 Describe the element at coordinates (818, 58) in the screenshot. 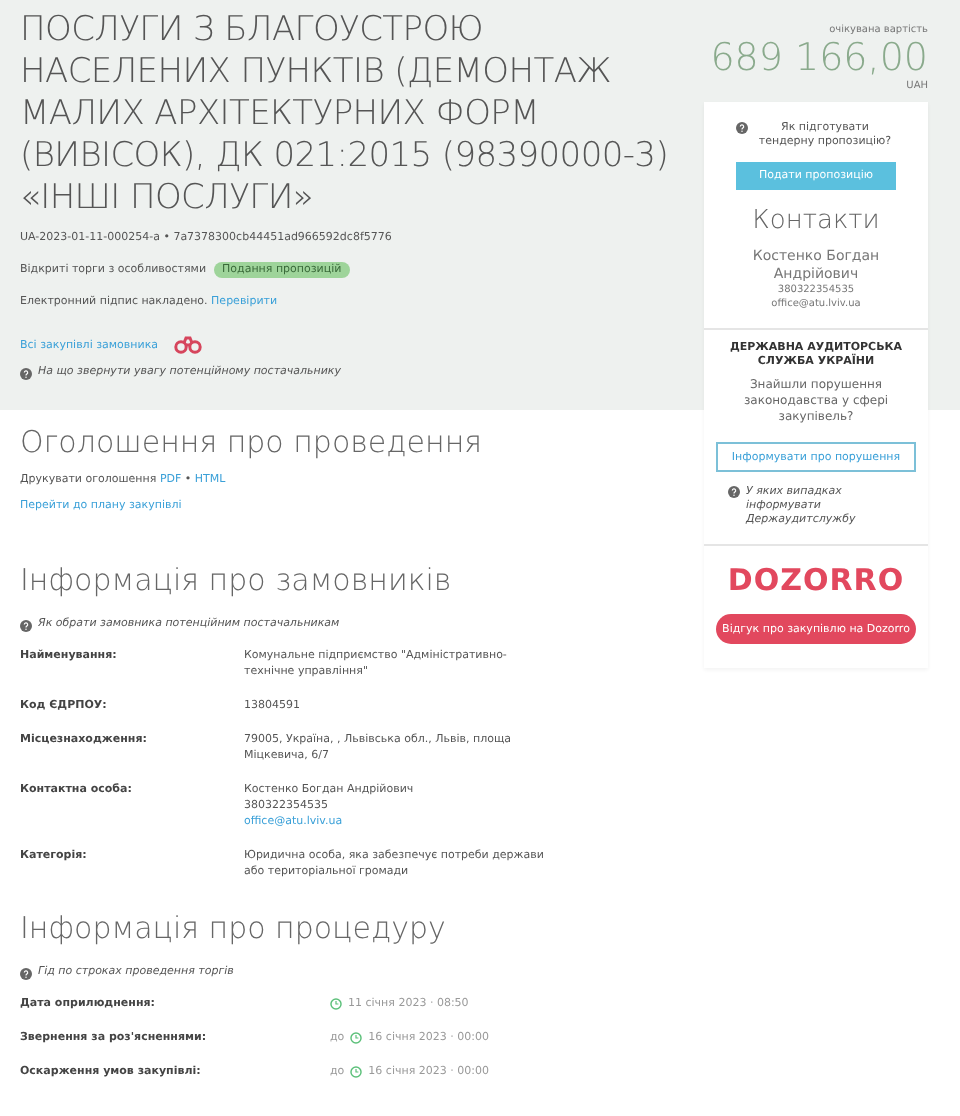

I see `price-value: 689 166,00` at that location.